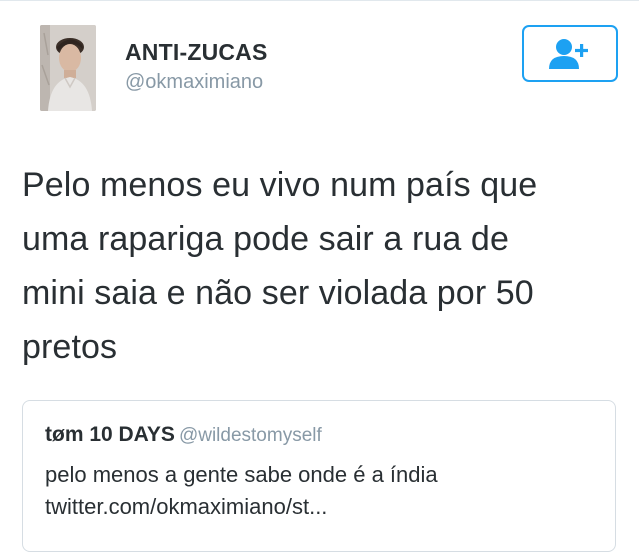  I want to click on tweet-text-line: uma rapariga pode sair a rua de, so click(265, 239).